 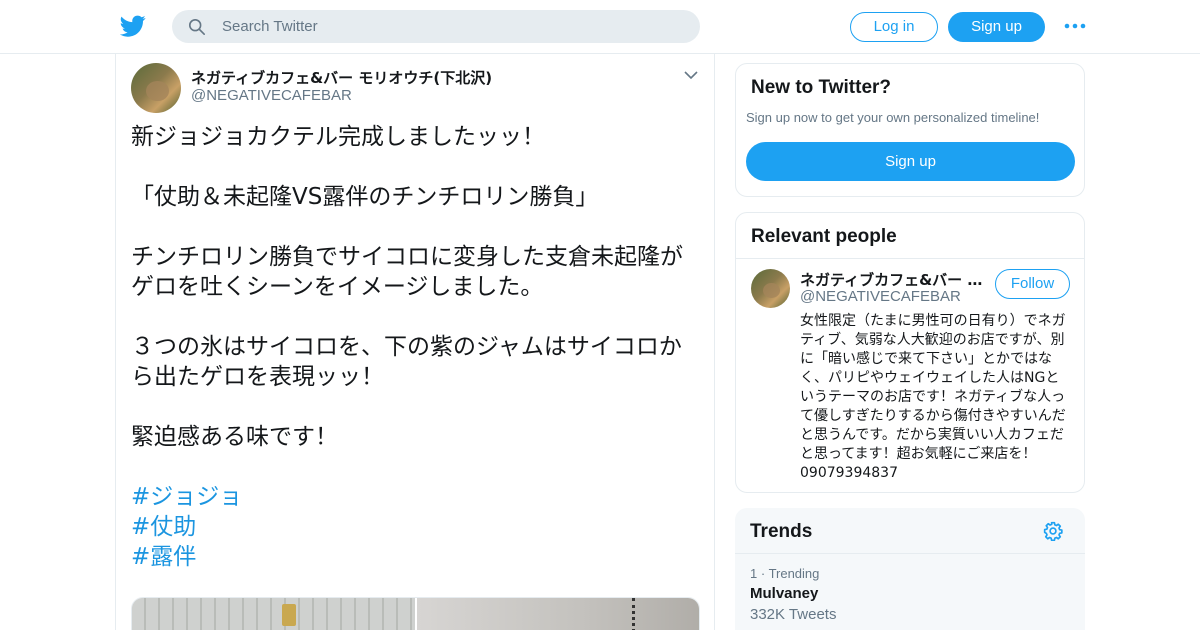 What do you see at coordinates (156, 88) in the screenshot?
I see `author-avatar` at bounding box center [156, 88].